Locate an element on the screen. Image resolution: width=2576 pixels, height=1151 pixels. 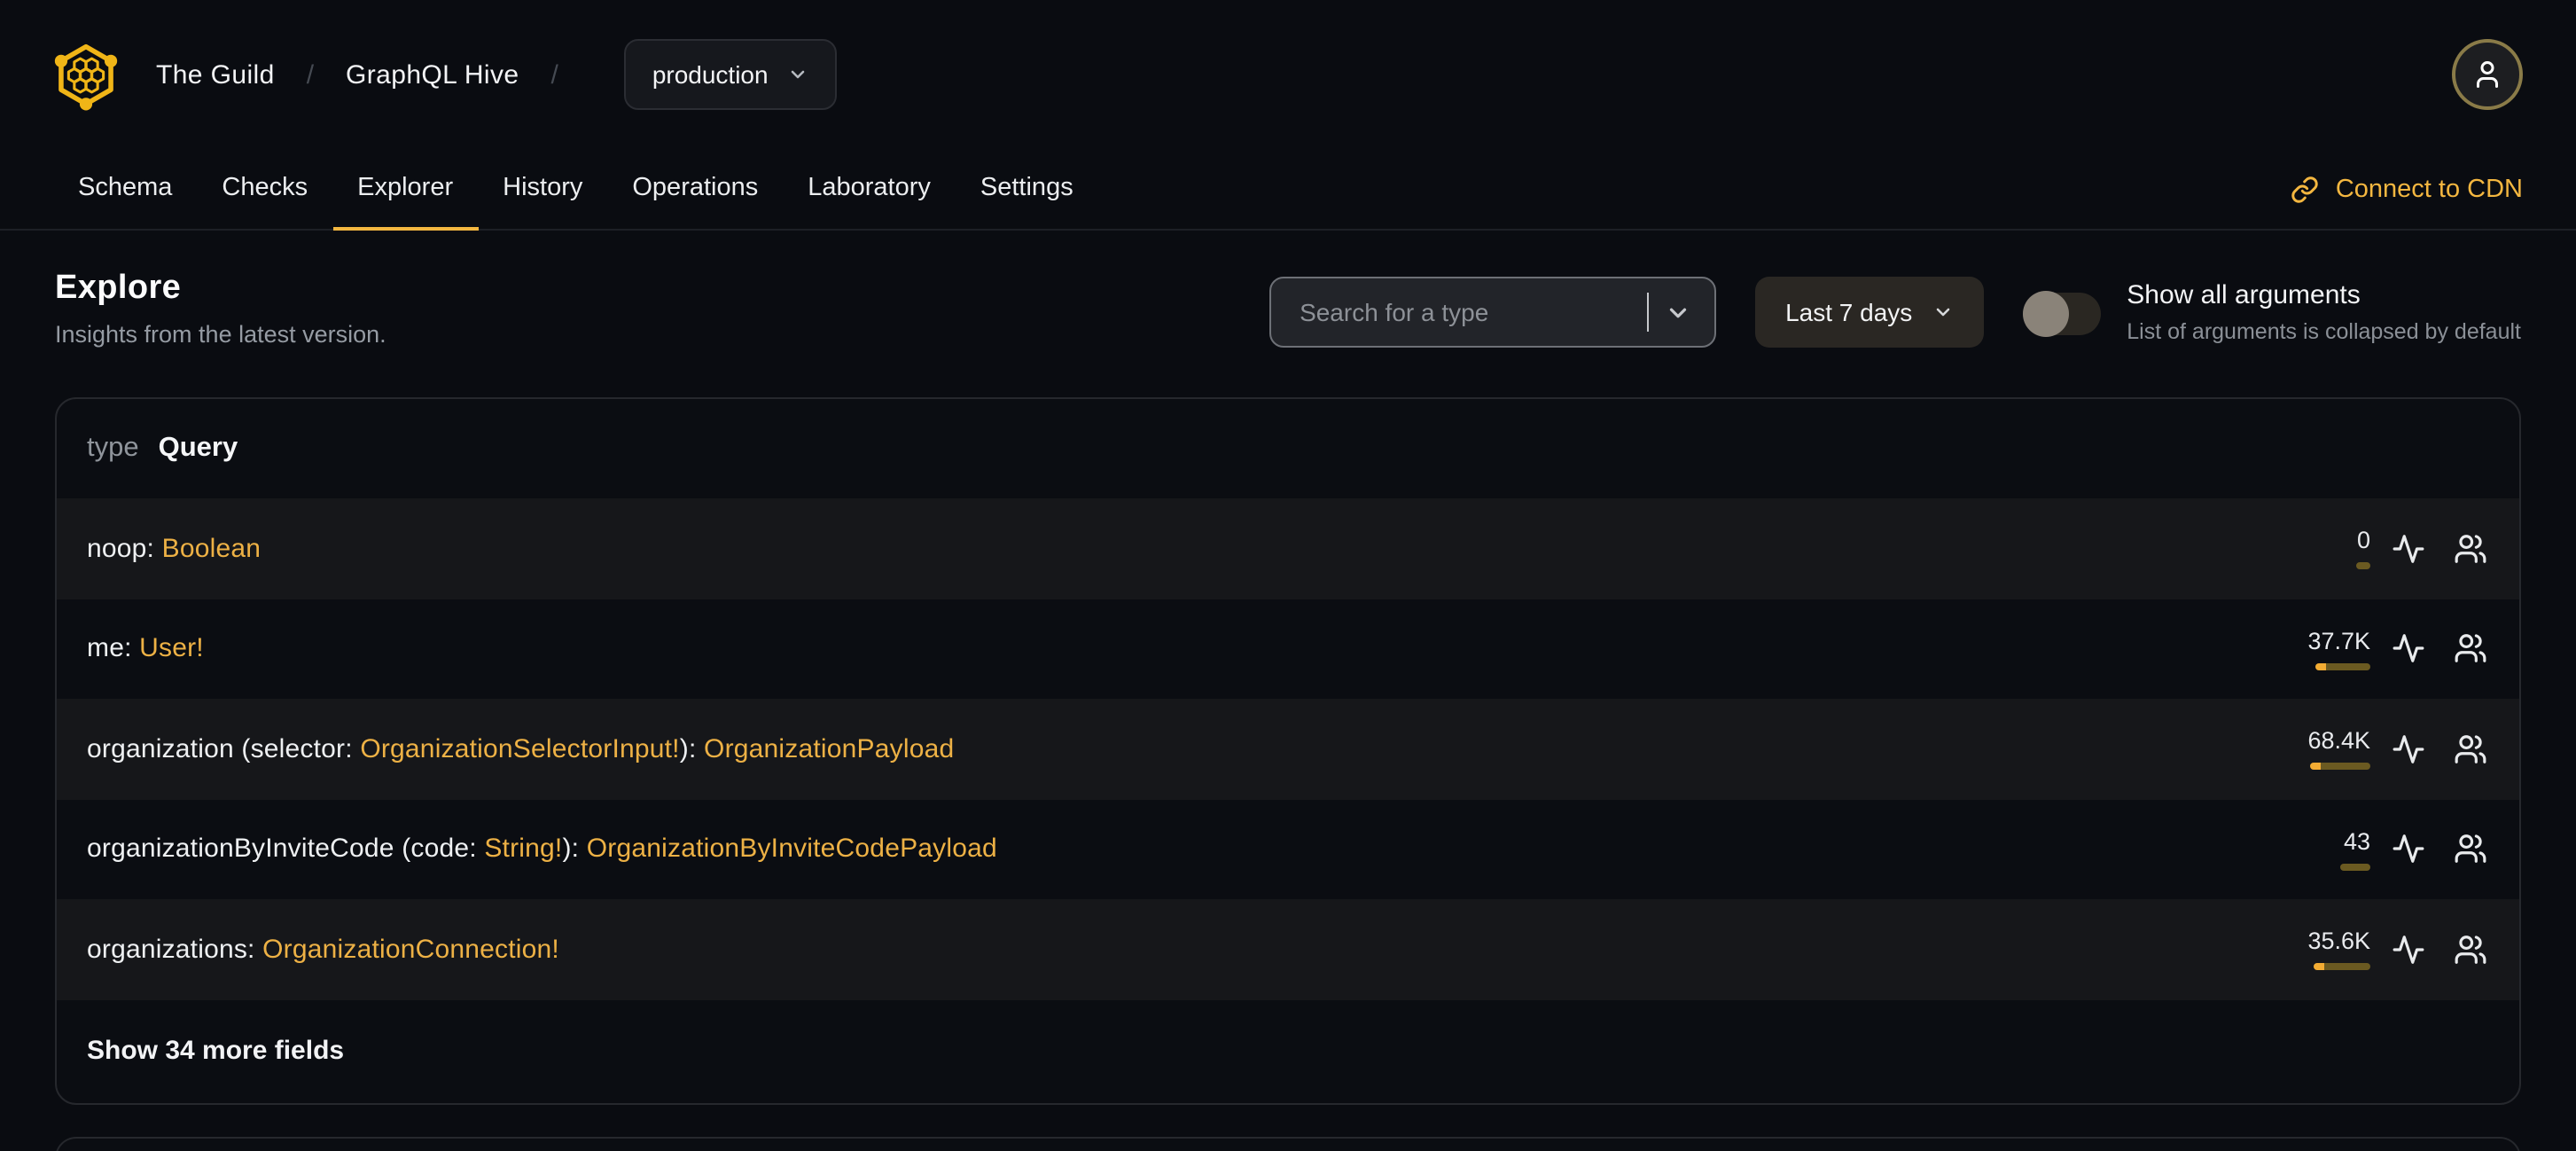
combobox-separator is located at coordinates (1648, 312).